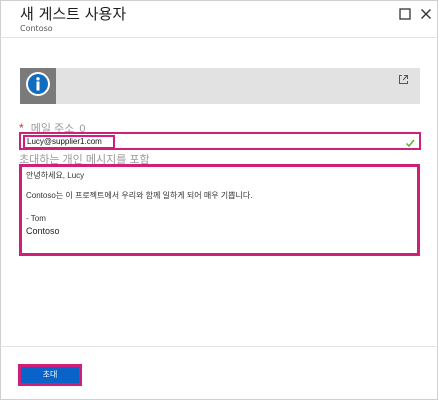  What do you see at coordinates (220, 86) in the screenshot?
I see `info-banner` at bounding box center [220, 86].